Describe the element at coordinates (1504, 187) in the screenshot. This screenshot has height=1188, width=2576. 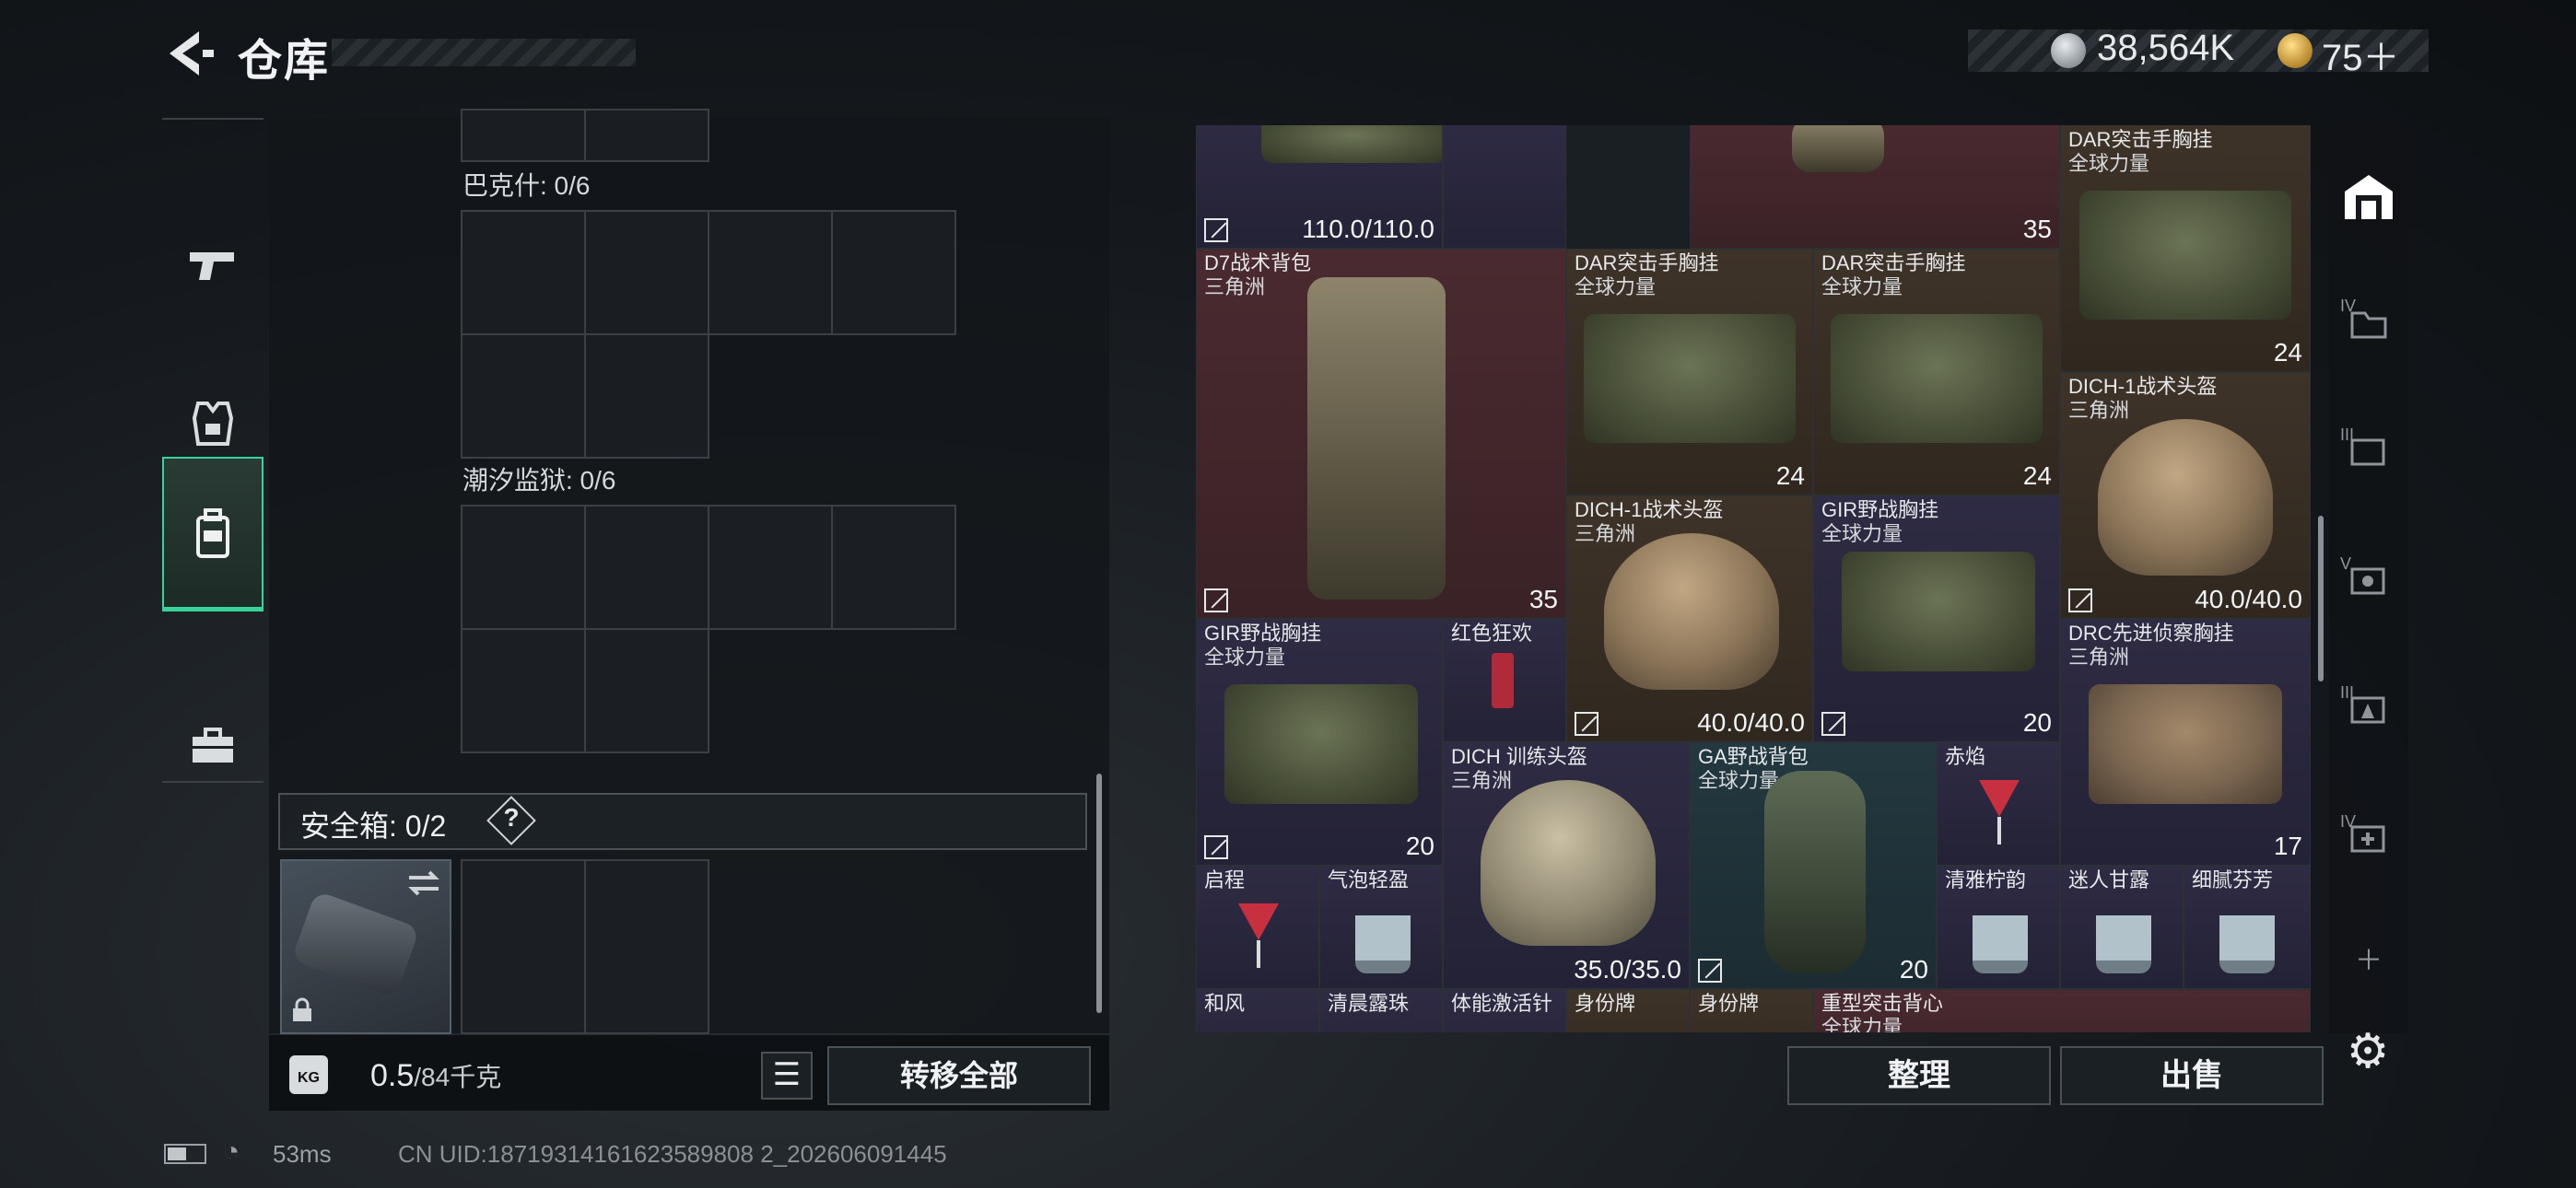
I see `item-cell` at that location.